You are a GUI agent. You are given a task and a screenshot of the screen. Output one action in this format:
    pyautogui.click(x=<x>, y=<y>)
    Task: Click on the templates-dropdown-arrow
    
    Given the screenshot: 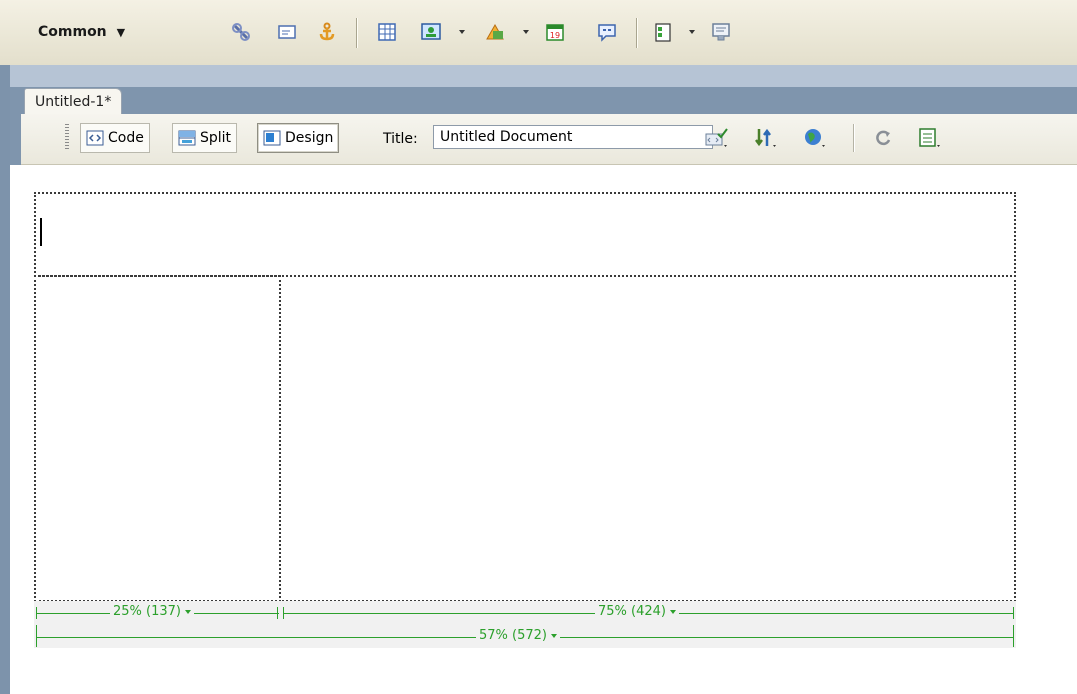 What is the action you would take?
    pyautogui.click(x=692, y=32)
    